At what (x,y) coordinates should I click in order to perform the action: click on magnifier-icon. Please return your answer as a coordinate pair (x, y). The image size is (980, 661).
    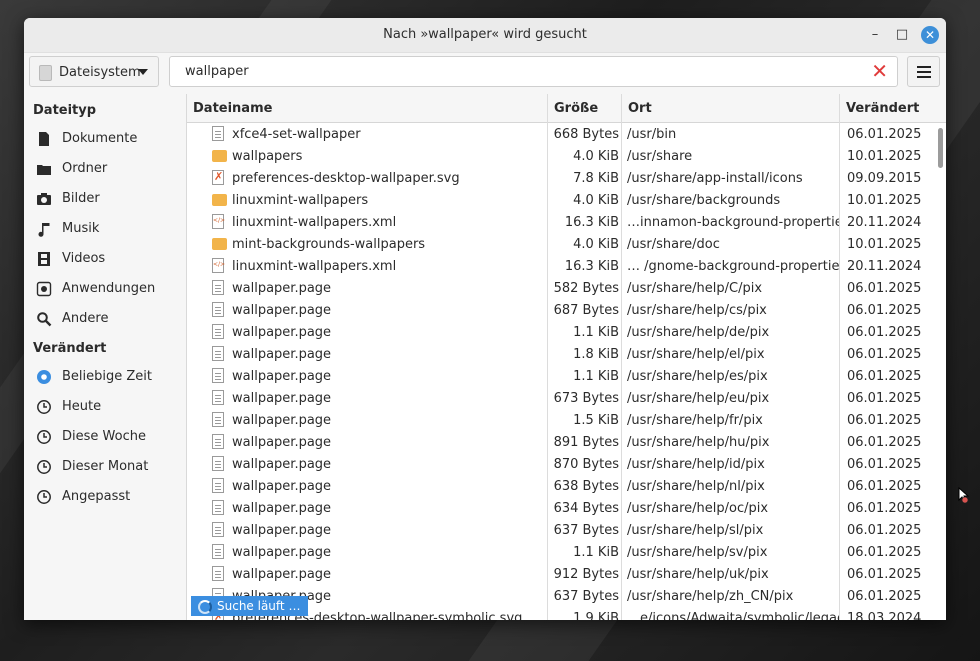
    Looking at the image, I should click on (44, 319).